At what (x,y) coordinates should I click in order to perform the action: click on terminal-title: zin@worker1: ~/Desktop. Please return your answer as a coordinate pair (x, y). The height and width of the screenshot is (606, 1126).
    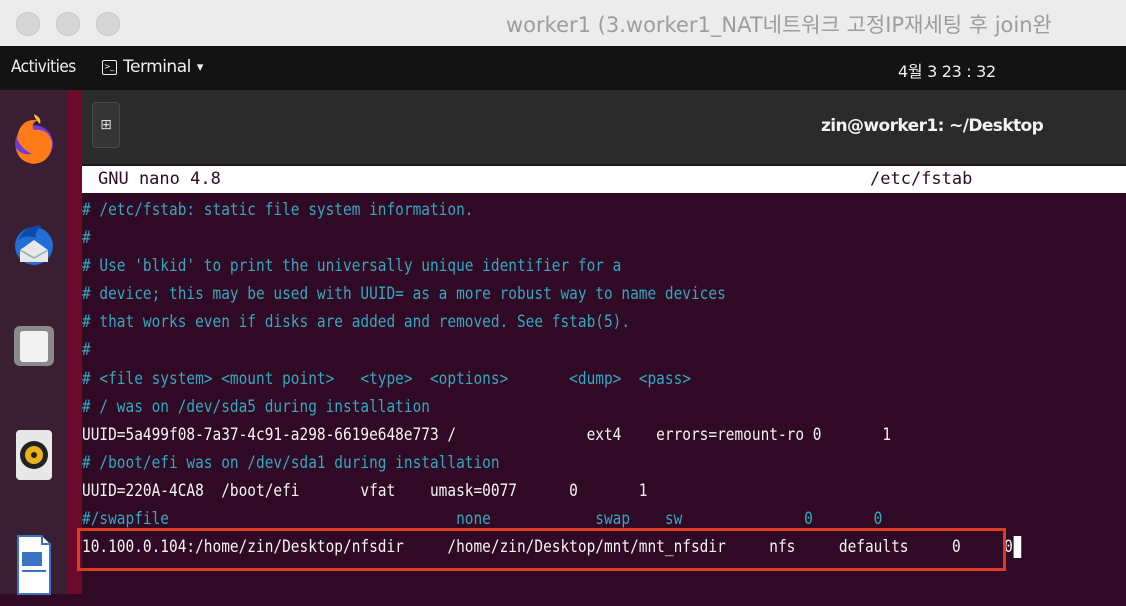
    Looking at the image, I should click on (932, 126).